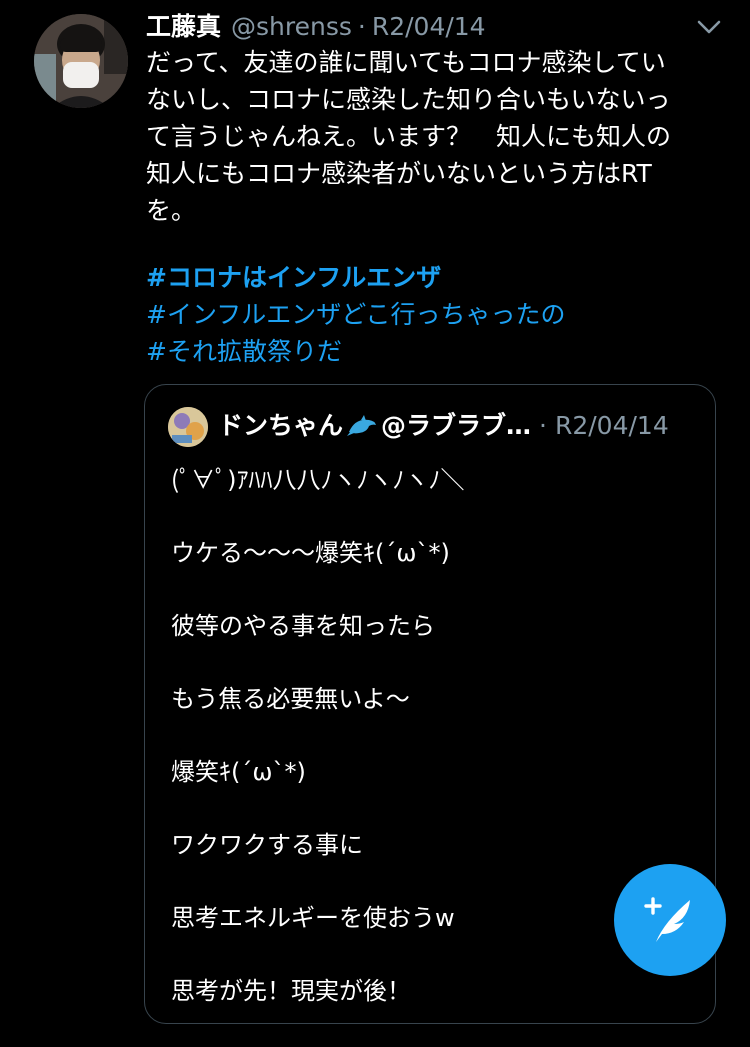  What do you see at coordinates (362, 425) in the screenshot?
I see `dolphin-icon` at bounding box center [362, 425].